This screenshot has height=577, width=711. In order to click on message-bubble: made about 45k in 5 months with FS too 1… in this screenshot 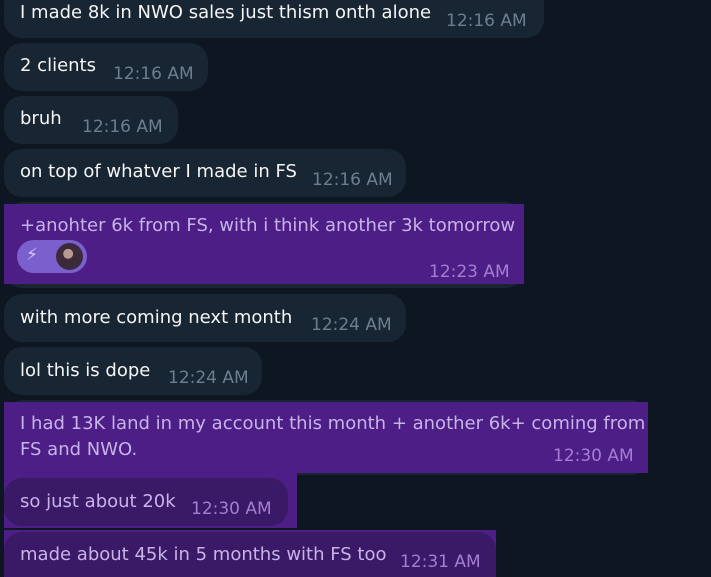, I will do `click(250, 554)`.